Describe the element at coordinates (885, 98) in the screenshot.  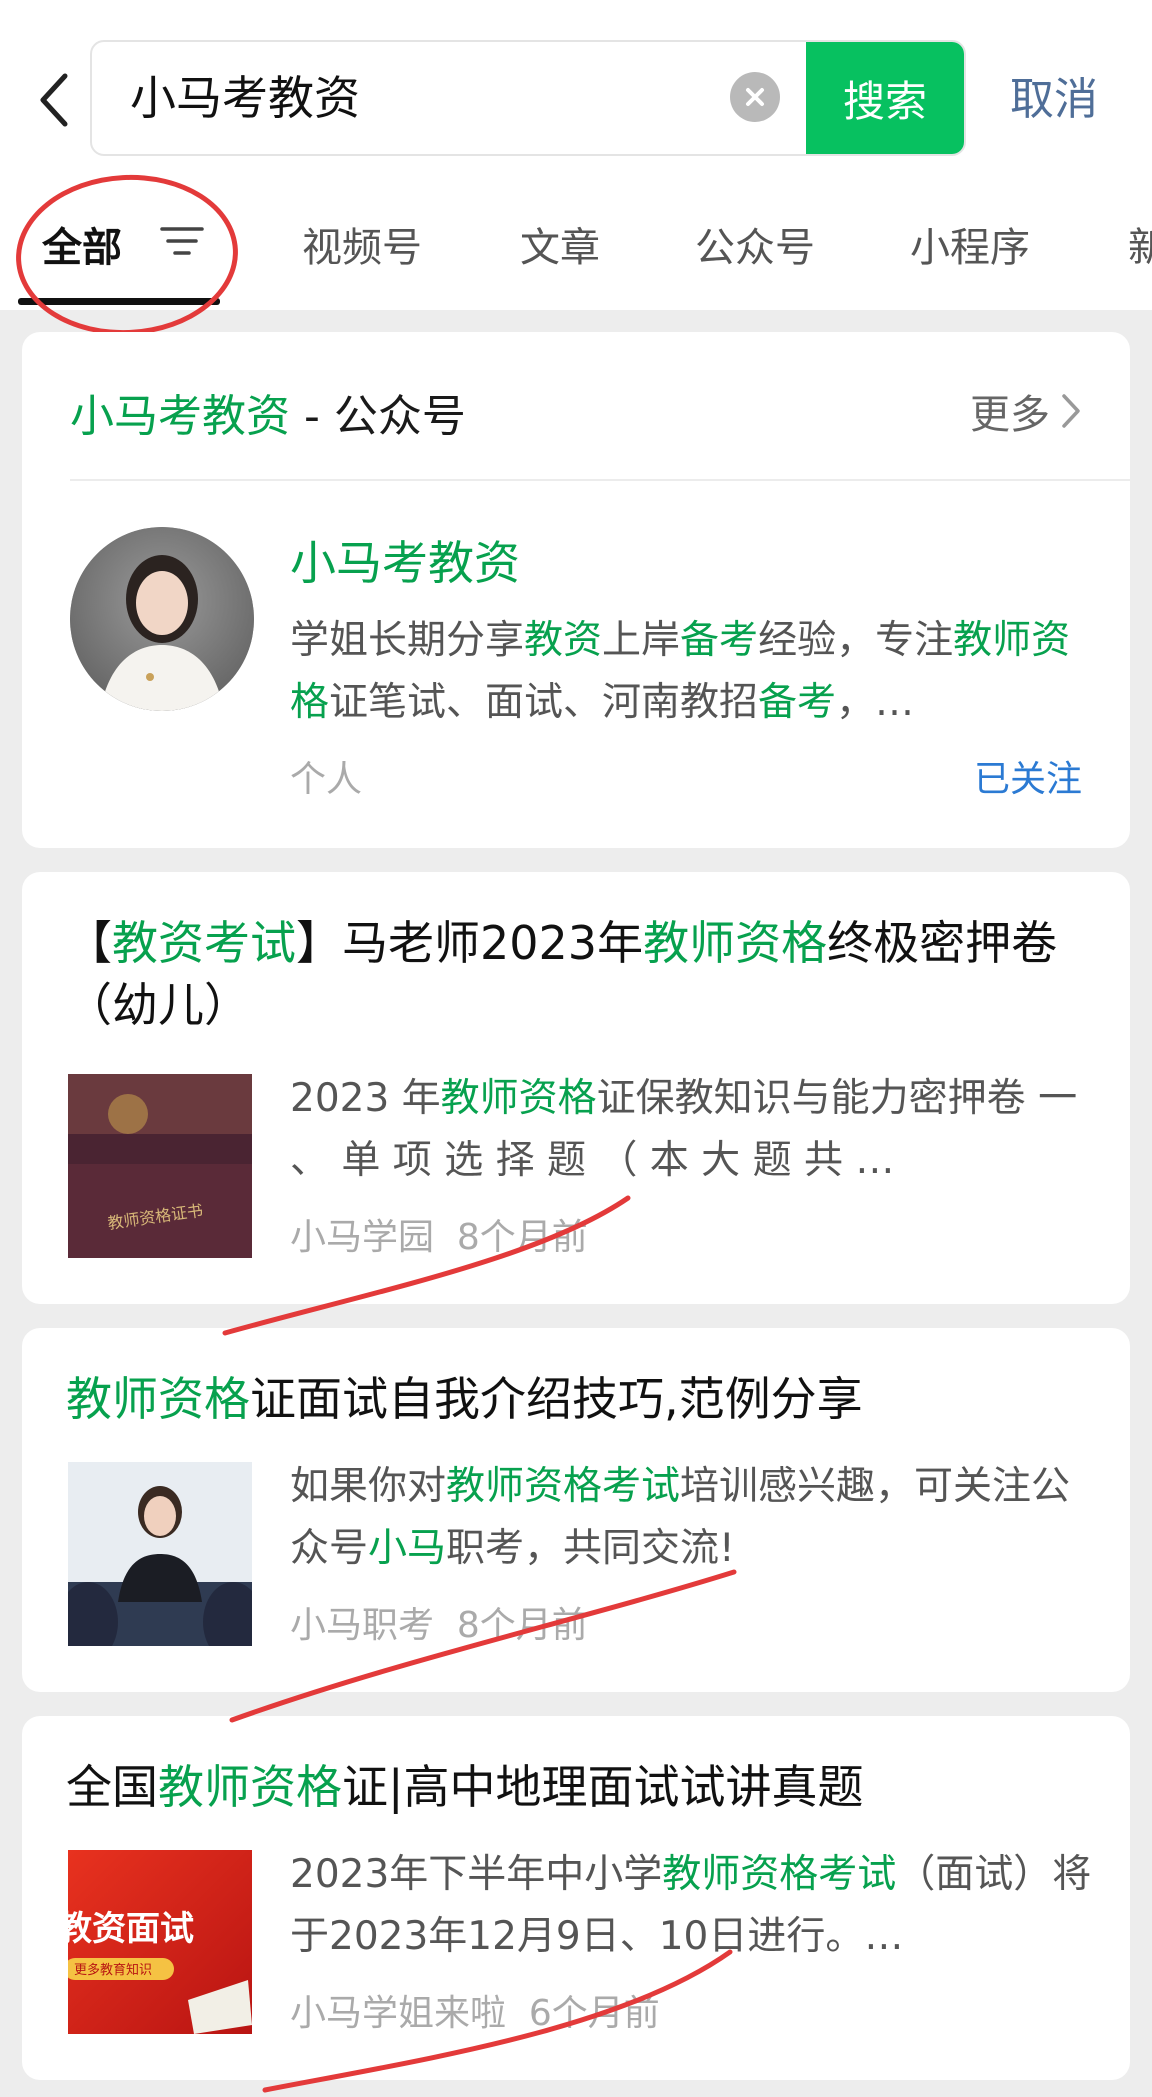
I see `search-button: 搜索` at that location.